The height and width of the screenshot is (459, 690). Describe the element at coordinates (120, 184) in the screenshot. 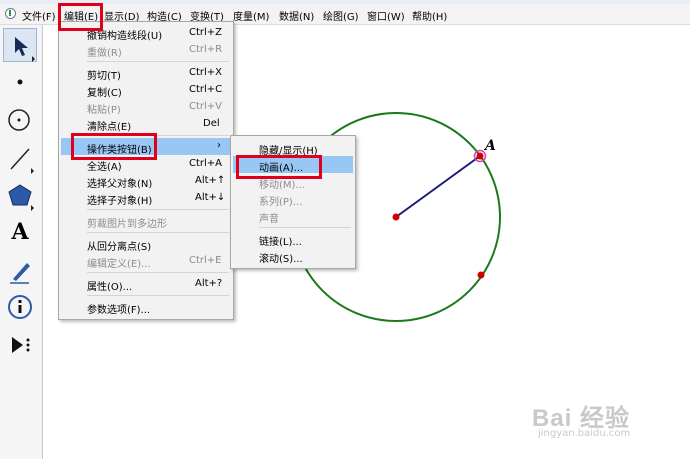

I see `menu-item-label: 选择父对象(N)` at that location.